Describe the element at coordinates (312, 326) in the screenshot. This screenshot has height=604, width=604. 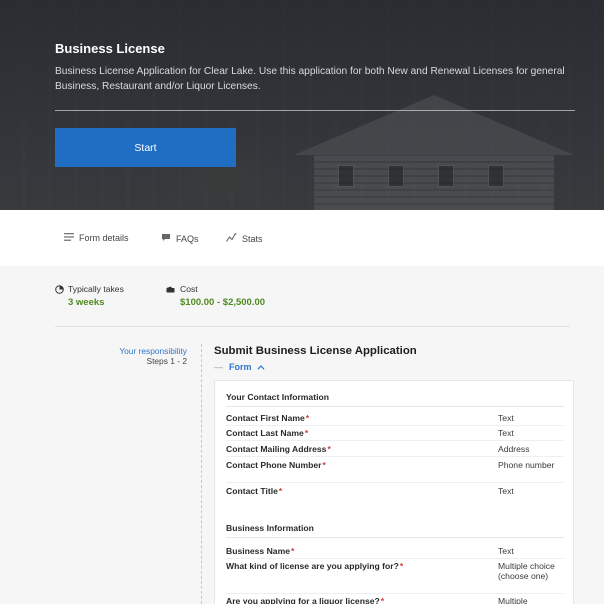
I see `meta-divider` at that location.